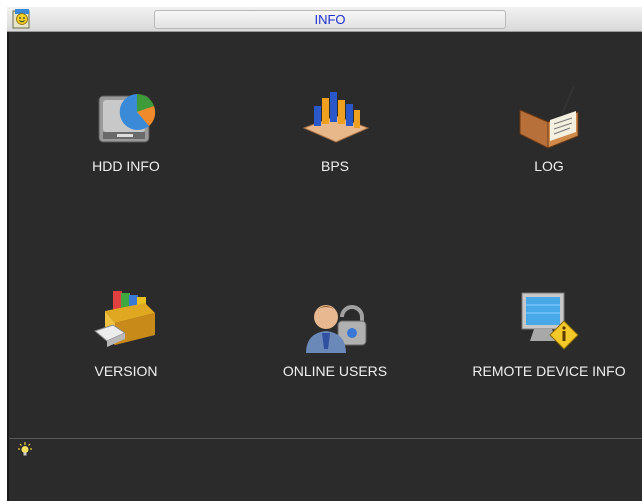 The height and width of the screenshot is (501, 642). I want to click on online-users-label: ONLINE USERS, so click(335, 371).